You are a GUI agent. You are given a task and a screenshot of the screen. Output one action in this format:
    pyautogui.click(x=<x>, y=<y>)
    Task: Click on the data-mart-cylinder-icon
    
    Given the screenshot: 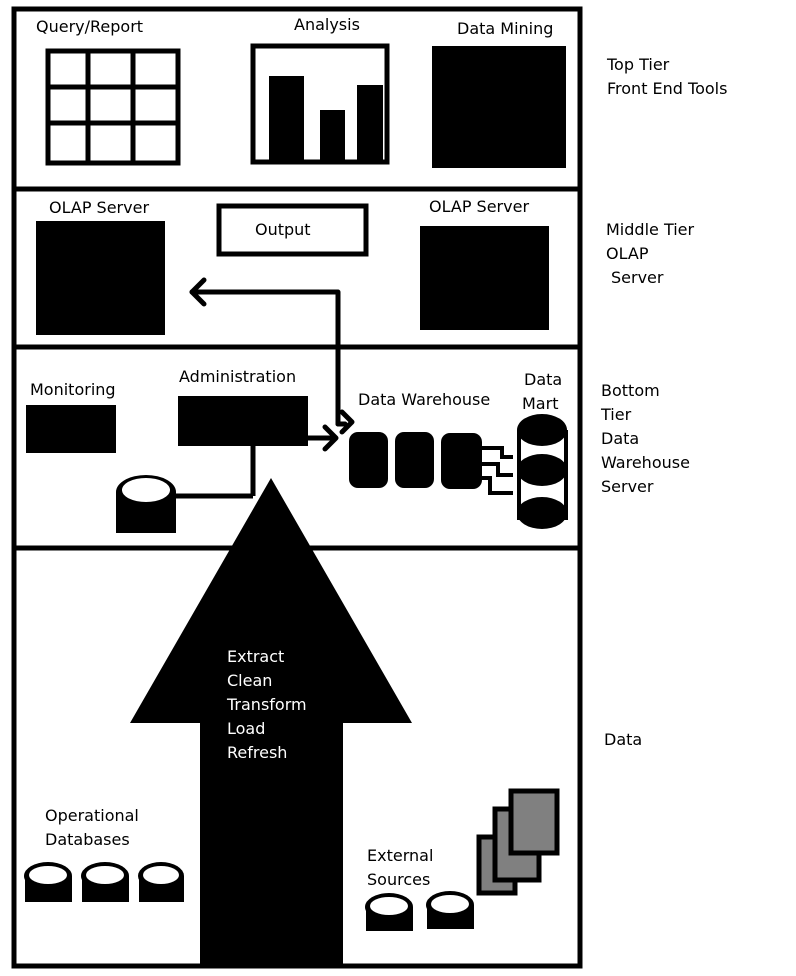 What is the action you would take?
    pyautogui.click(x=542, y=471)
    